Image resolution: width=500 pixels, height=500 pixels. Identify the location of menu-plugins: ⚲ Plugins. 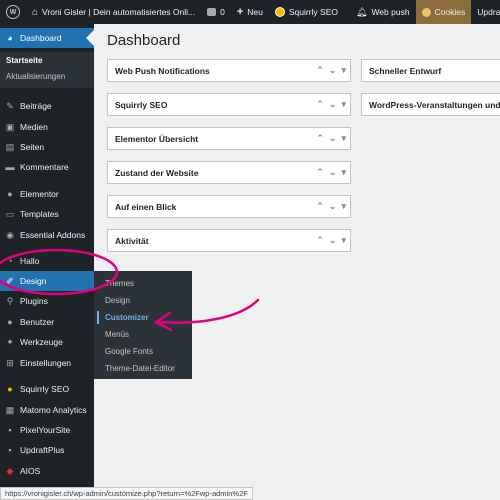
(47, 301).